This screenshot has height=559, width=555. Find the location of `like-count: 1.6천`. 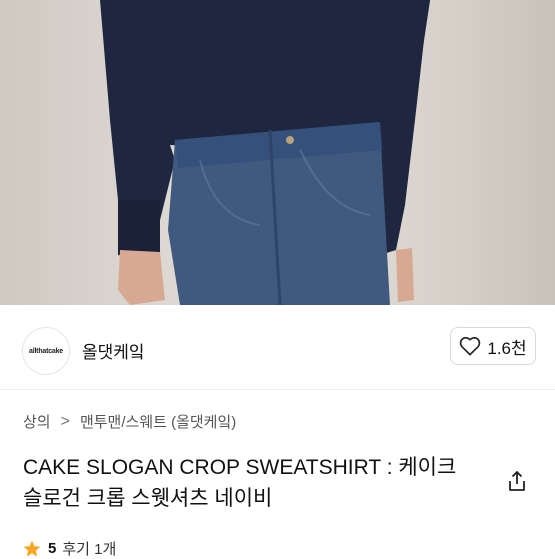

like-count: 1.6천 is located at coordinates (507, 348).